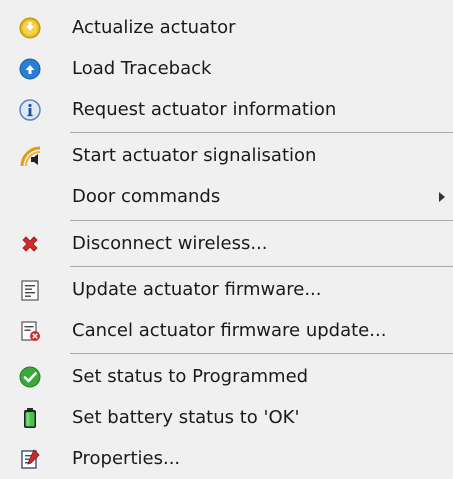 Image resolution: width=453 pixels, height=479 pixels. What do you see at coordinates (30, 377) in the screenshot?
I see `green-check-icon` at bounding box center [30, 377].